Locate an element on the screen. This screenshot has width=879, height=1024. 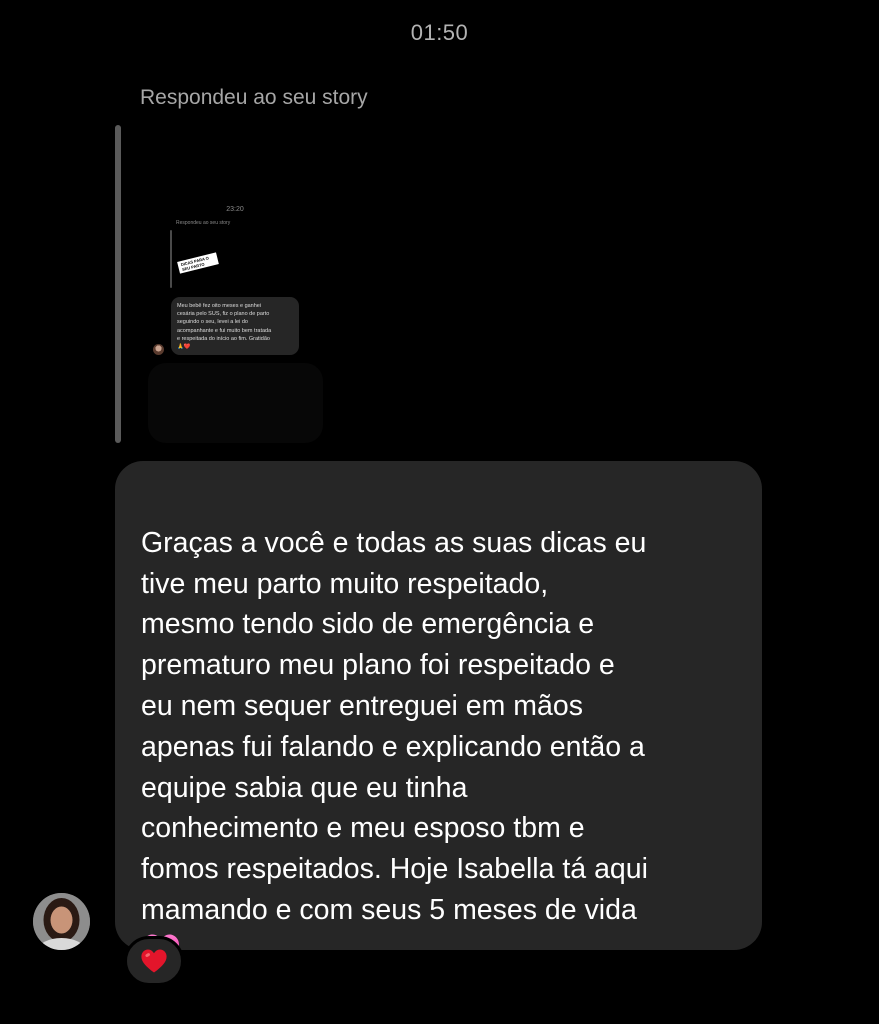
reply-label: Respondeu ao seu story is located at coordinates (254, 97).